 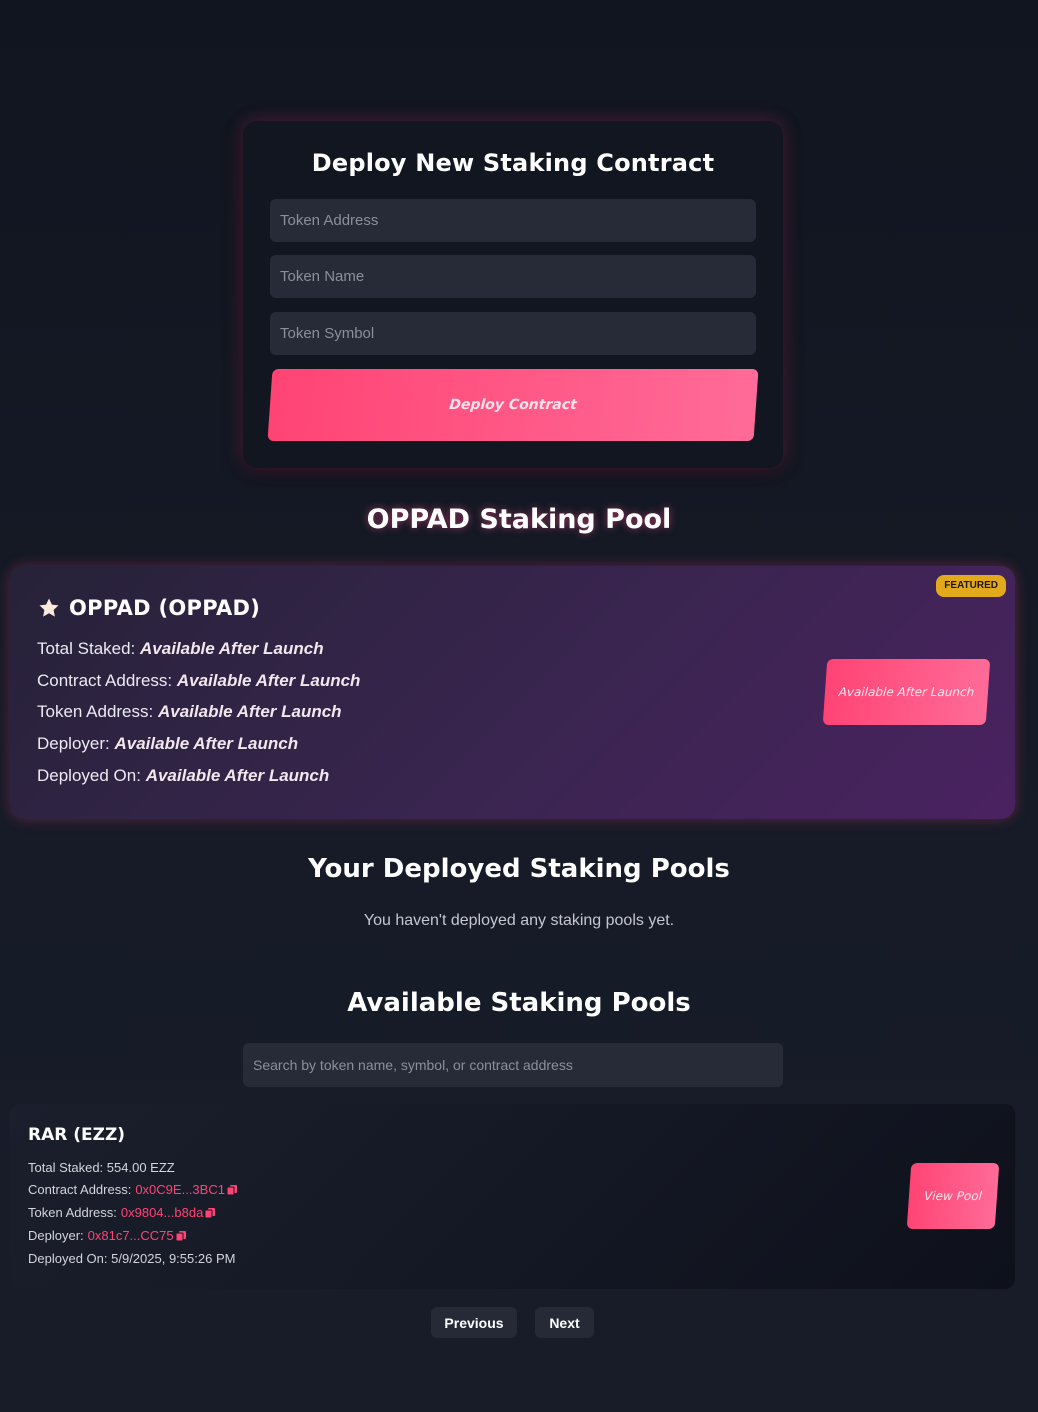 I want to click on deploy-contract-button: Deploy Contract, so click(x=513, y=405).